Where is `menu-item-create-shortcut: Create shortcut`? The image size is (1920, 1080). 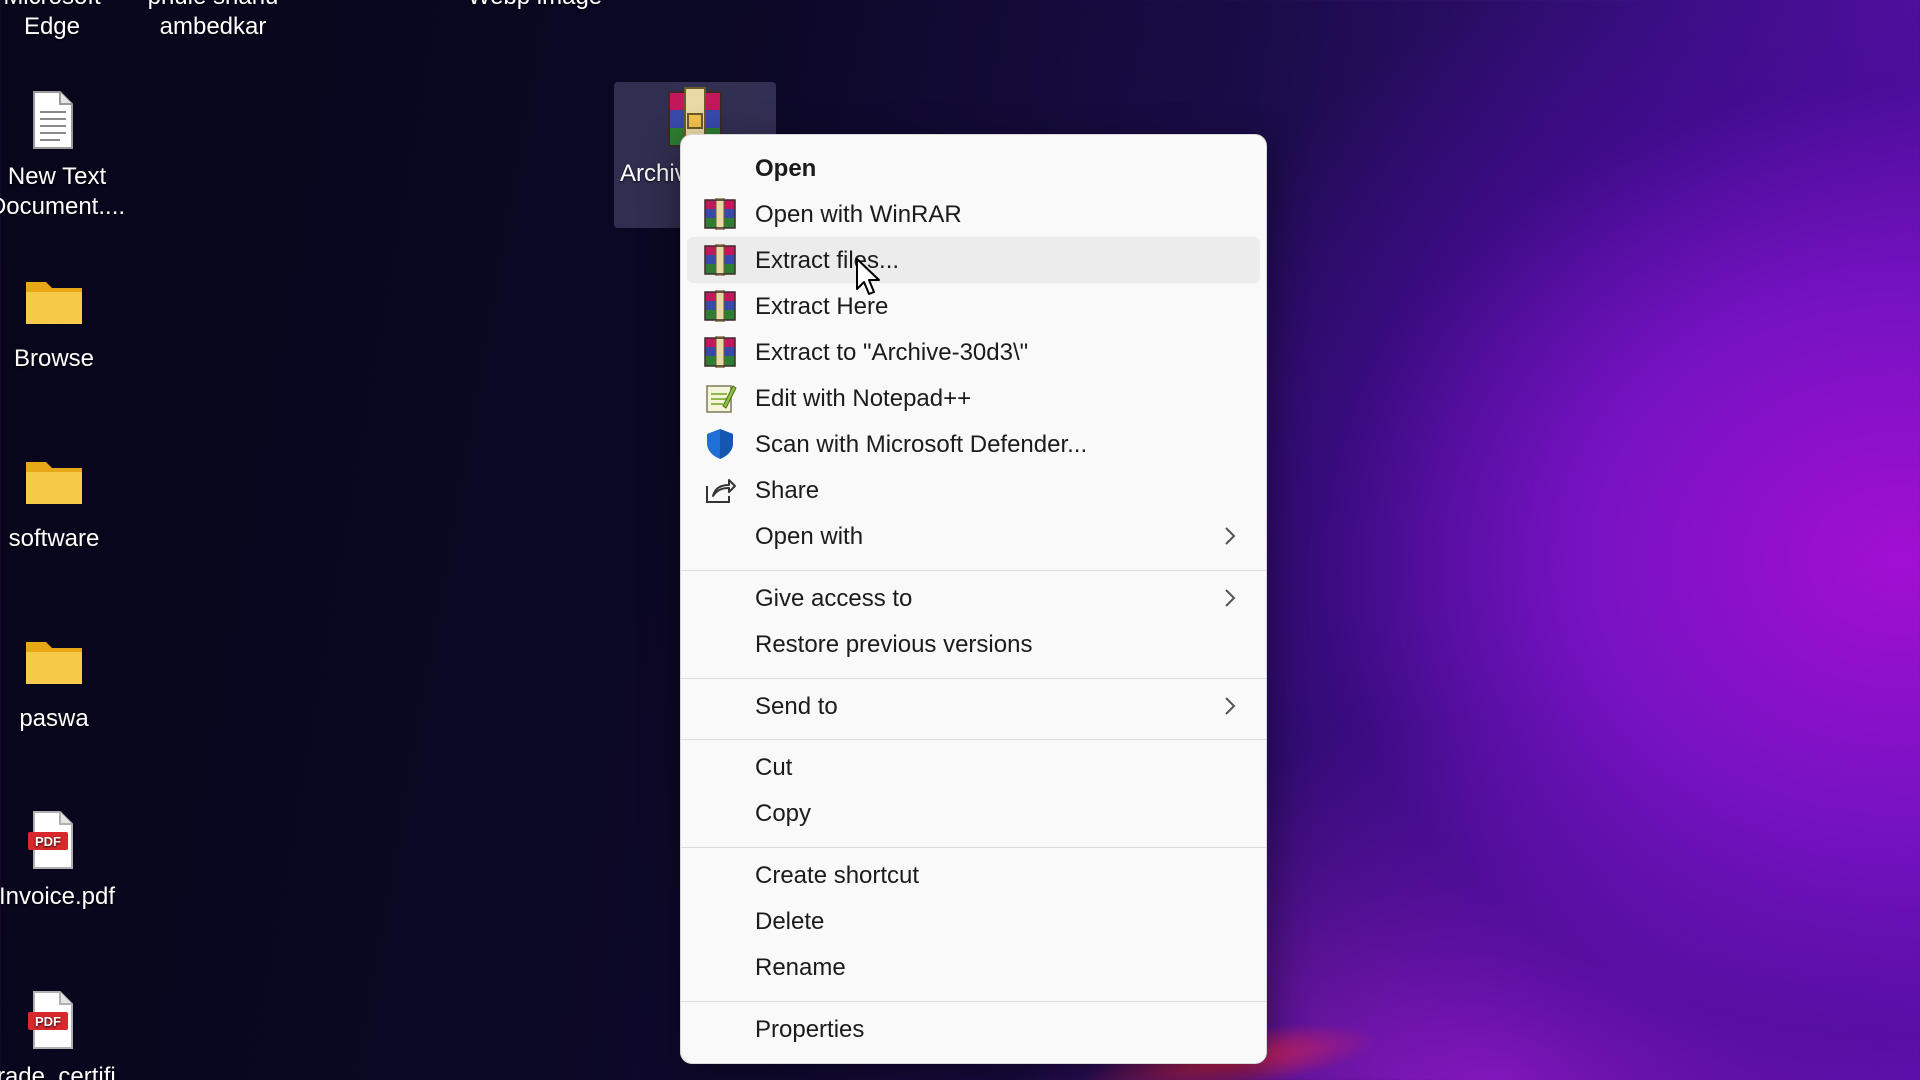 menu-item-create-shortcut: Create shortcut is located at coordinates (973, 875).